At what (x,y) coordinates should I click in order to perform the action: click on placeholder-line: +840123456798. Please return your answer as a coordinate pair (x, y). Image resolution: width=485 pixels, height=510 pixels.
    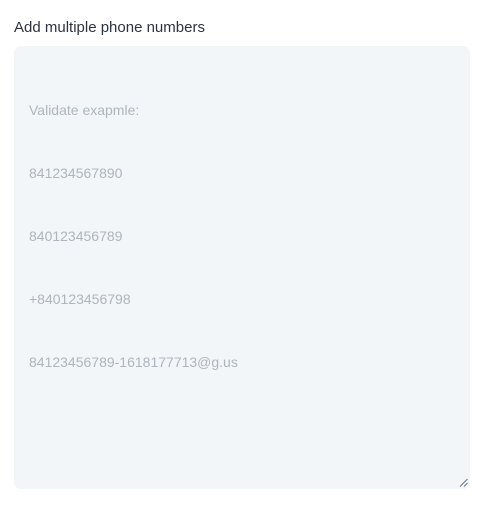
    Looking at the image, I should click on (80, 299).